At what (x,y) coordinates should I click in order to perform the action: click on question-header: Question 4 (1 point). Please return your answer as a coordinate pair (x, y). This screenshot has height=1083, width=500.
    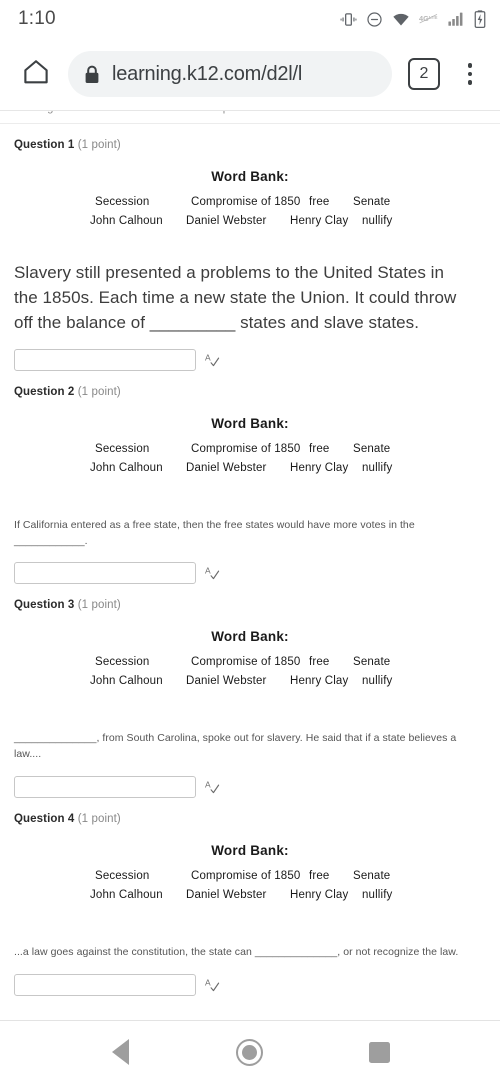
    Looking at the image, I should click on (250, 812).